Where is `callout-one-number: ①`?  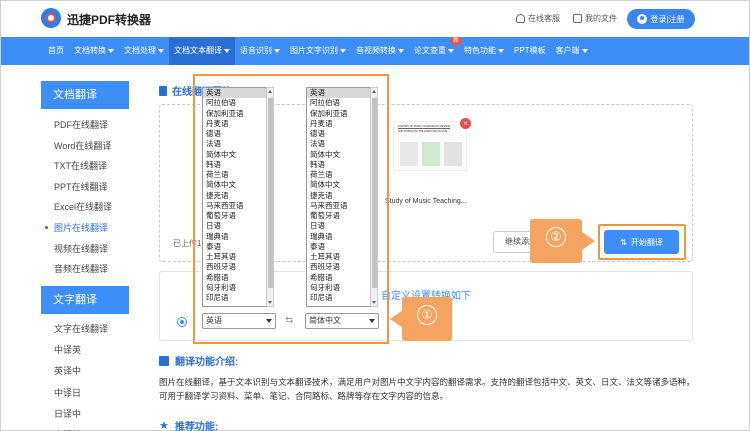
callout-one-number: ① is located at coordinates (427, 315).